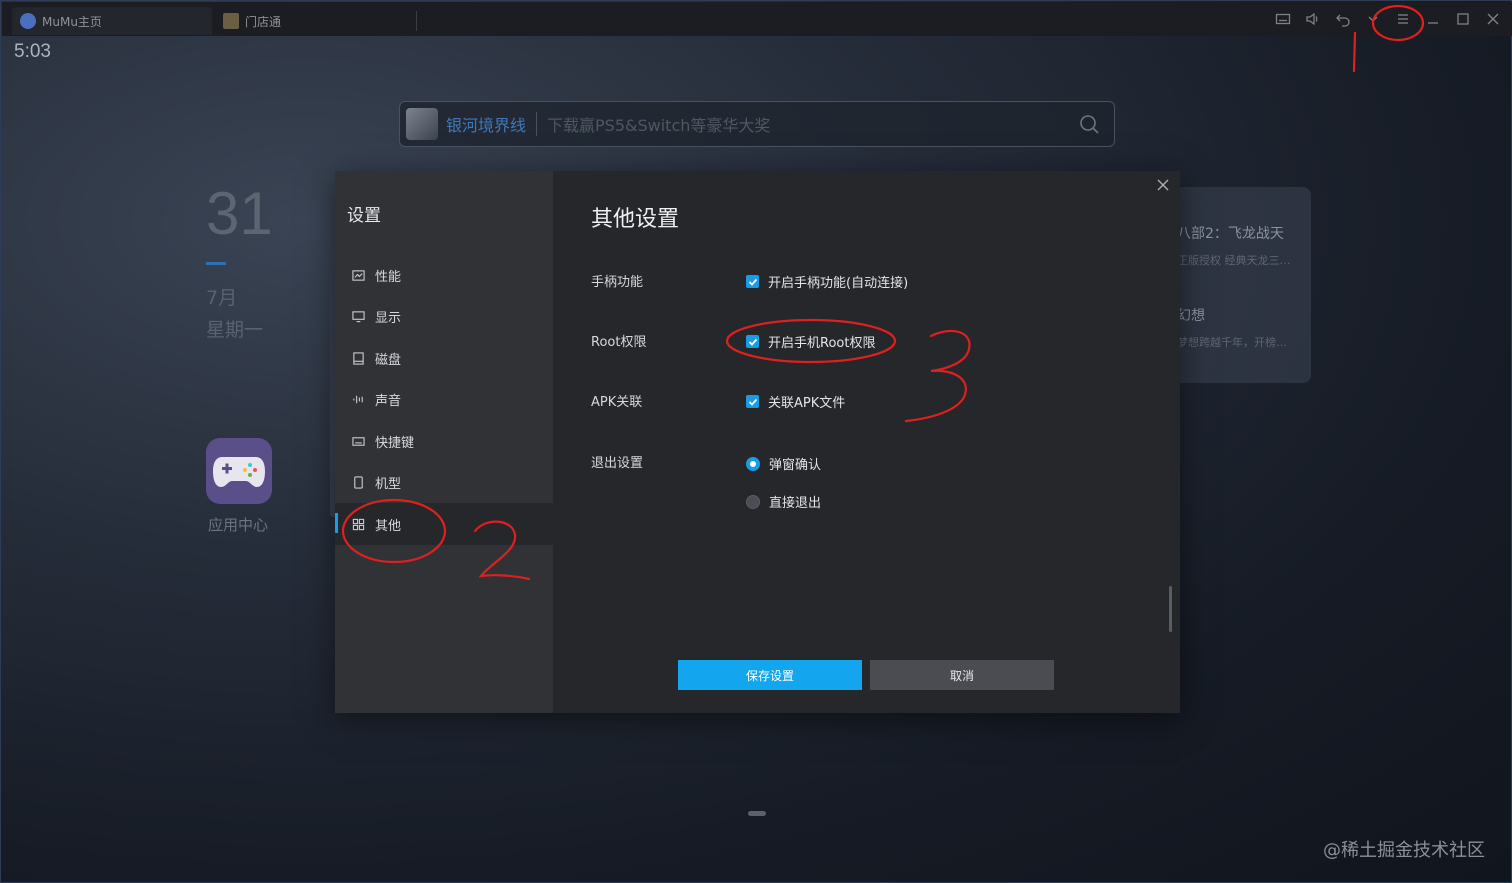 The height and width of the screenshot is (883, 1512). Describe the element at coordinates (388, 401) in the screenshot. I see `sidebar-item-label: 声音` at that location.